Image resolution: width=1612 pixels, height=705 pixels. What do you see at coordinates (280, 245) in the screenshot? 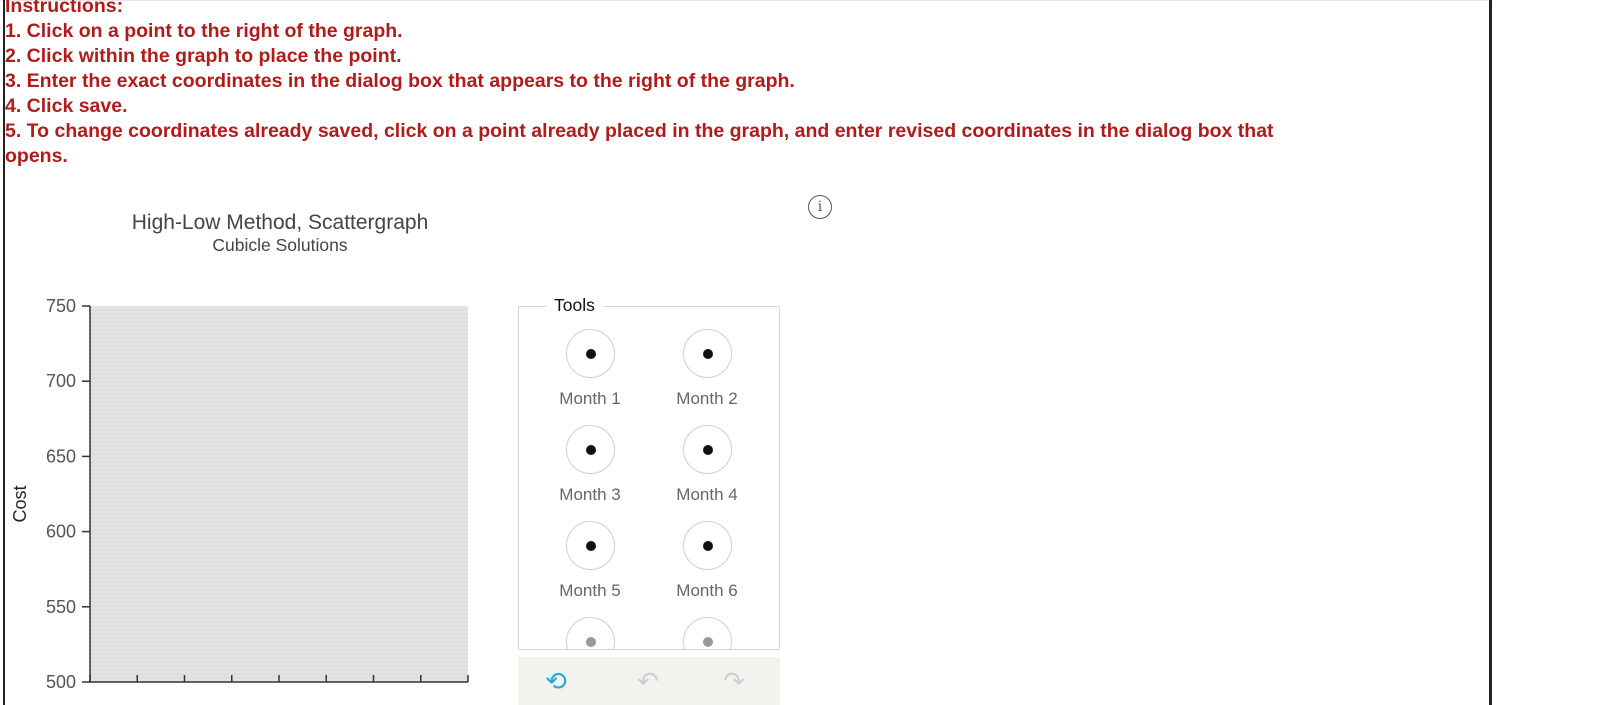
I see `chart-subtitle: Cubicle Solutions` at bounding box center [280, 245].